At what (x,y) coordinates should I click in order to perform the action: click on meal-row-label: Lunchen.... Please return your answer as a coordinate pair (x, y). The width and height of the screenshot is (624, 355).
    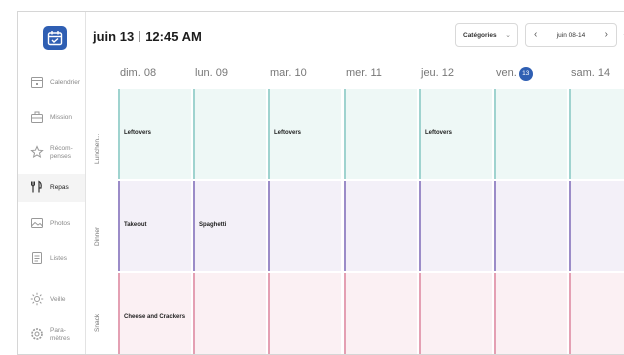
    Looking at the image, I should click on (101, 134).